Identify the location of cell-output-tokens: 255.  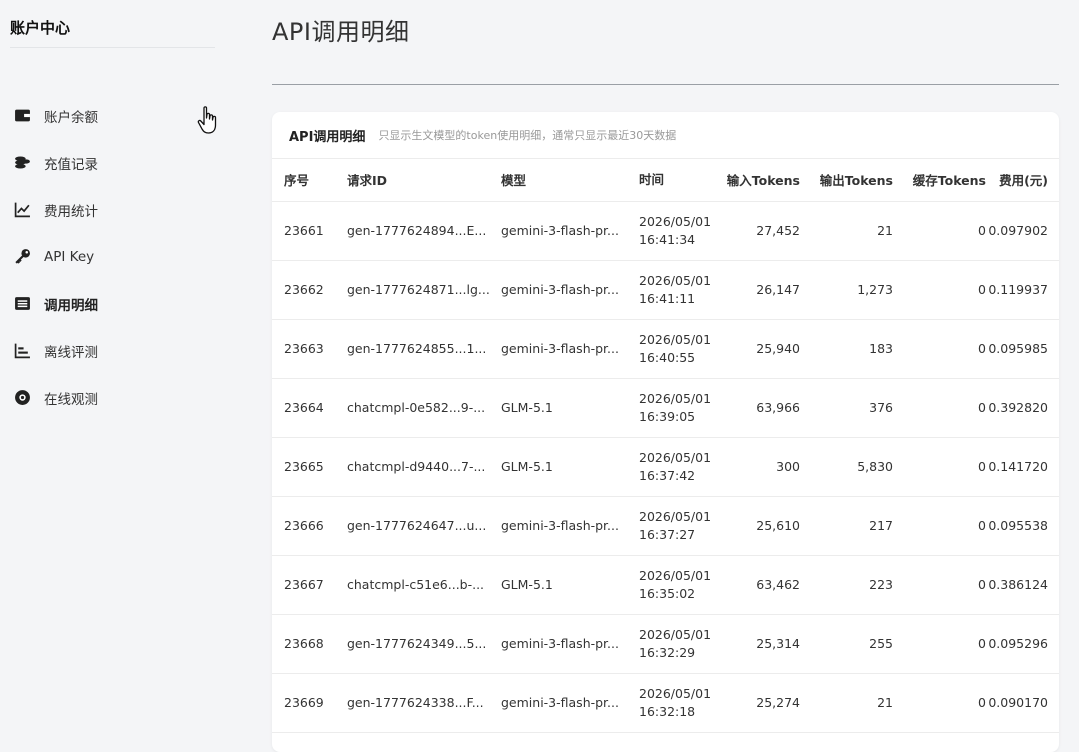
(881, 643).